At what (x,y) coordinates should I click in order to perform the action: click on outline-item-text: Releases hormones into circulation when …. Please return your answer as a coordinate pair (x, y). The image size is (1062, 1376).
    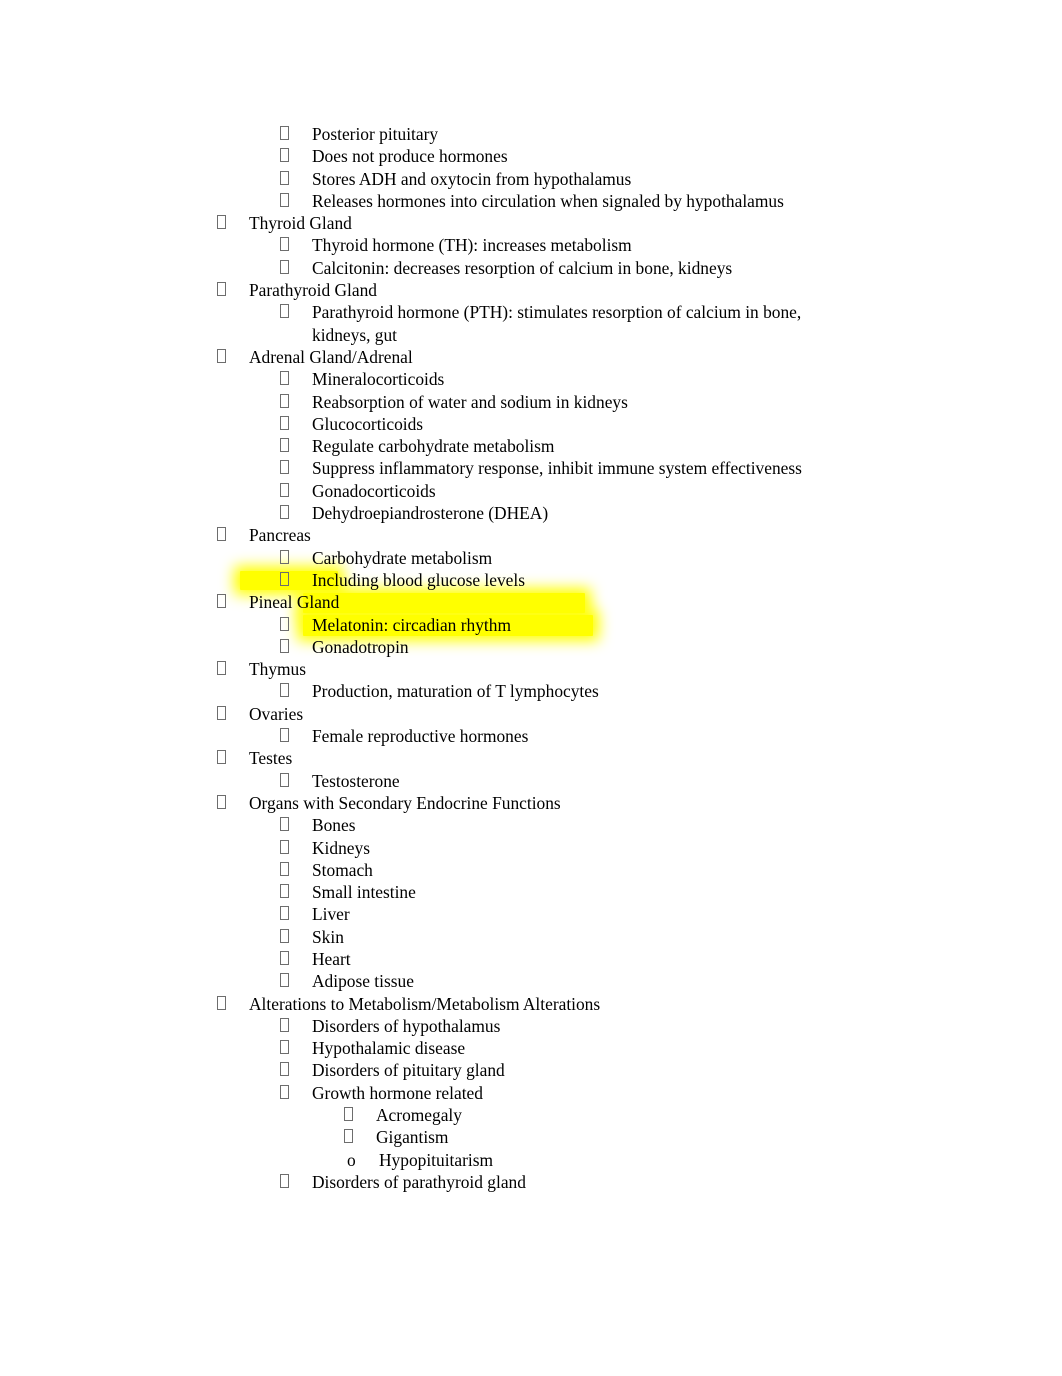
    Looking at the image, I should click on (548, 200).